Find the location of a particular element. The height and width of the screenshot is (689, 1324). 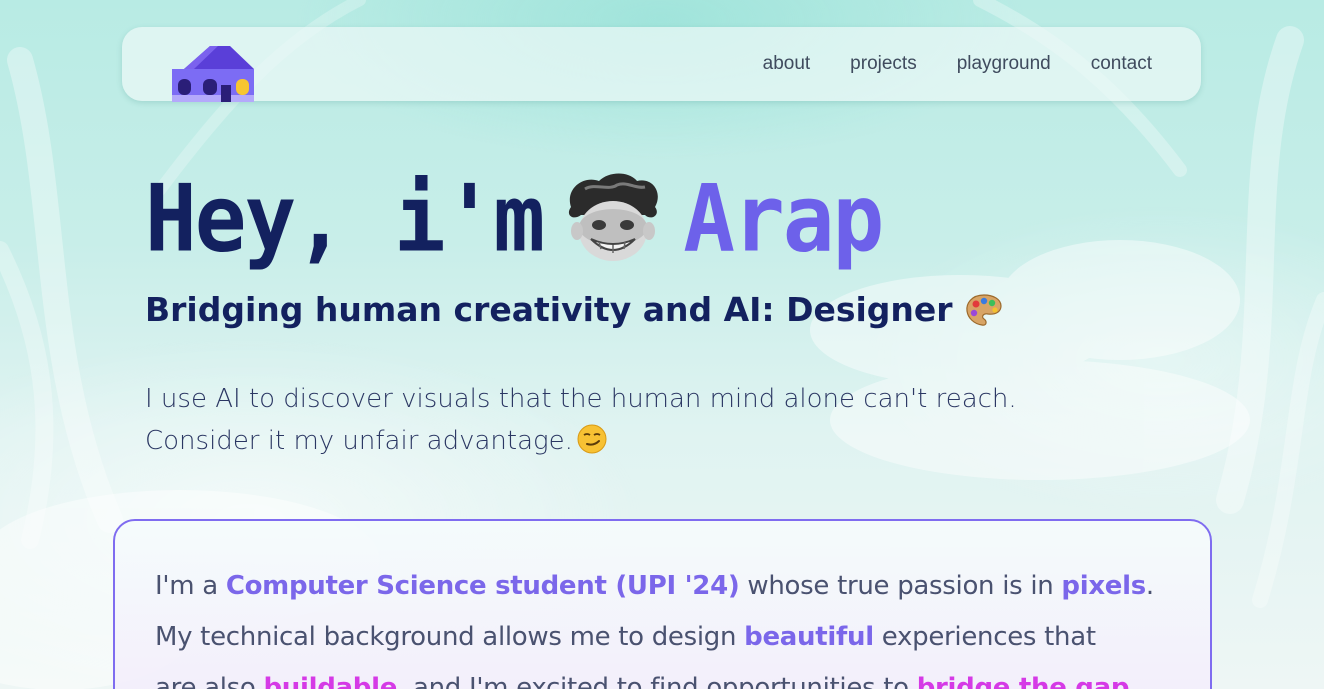

bio-highlight-bridge: bridge the gap is located at coordinates (1023, 681).